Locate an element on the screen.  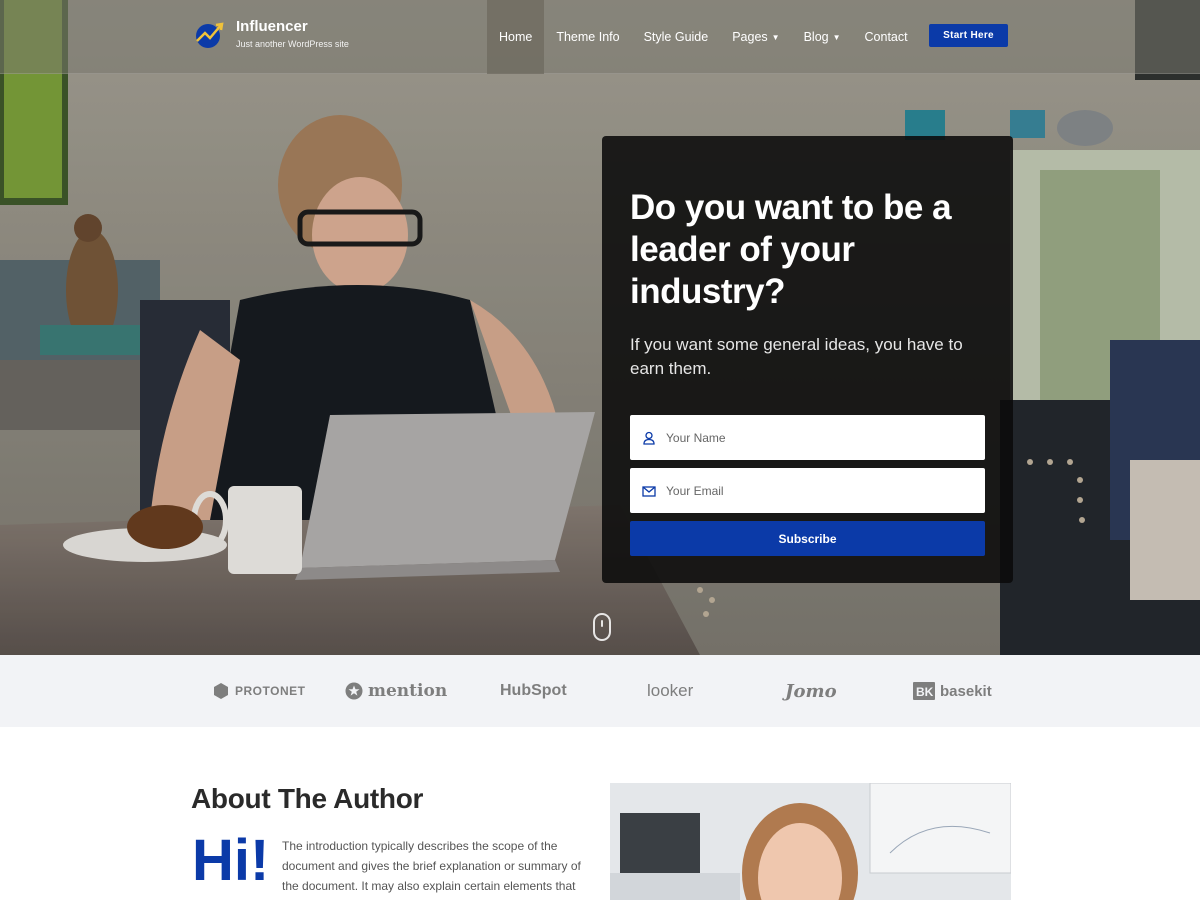
svg-text: BK is located at coordinates (925, 692).